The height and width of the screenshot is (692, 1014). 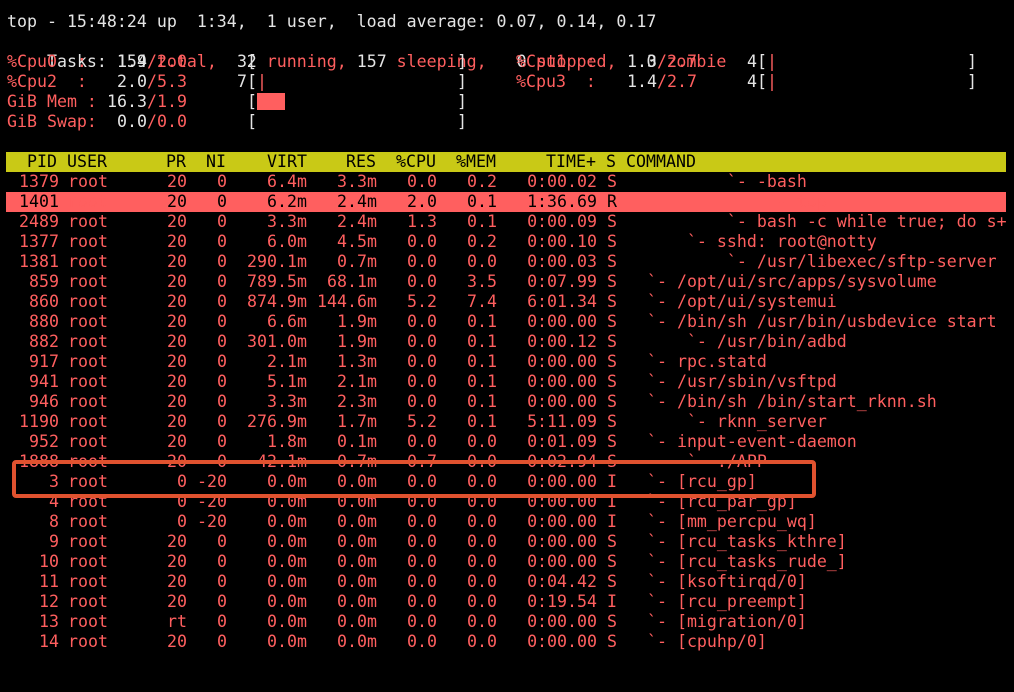 What do you see at coordinates (422, 201) in the screenshot?
I see `cell-cpu: 2.0` at bounding box center [422, 201].